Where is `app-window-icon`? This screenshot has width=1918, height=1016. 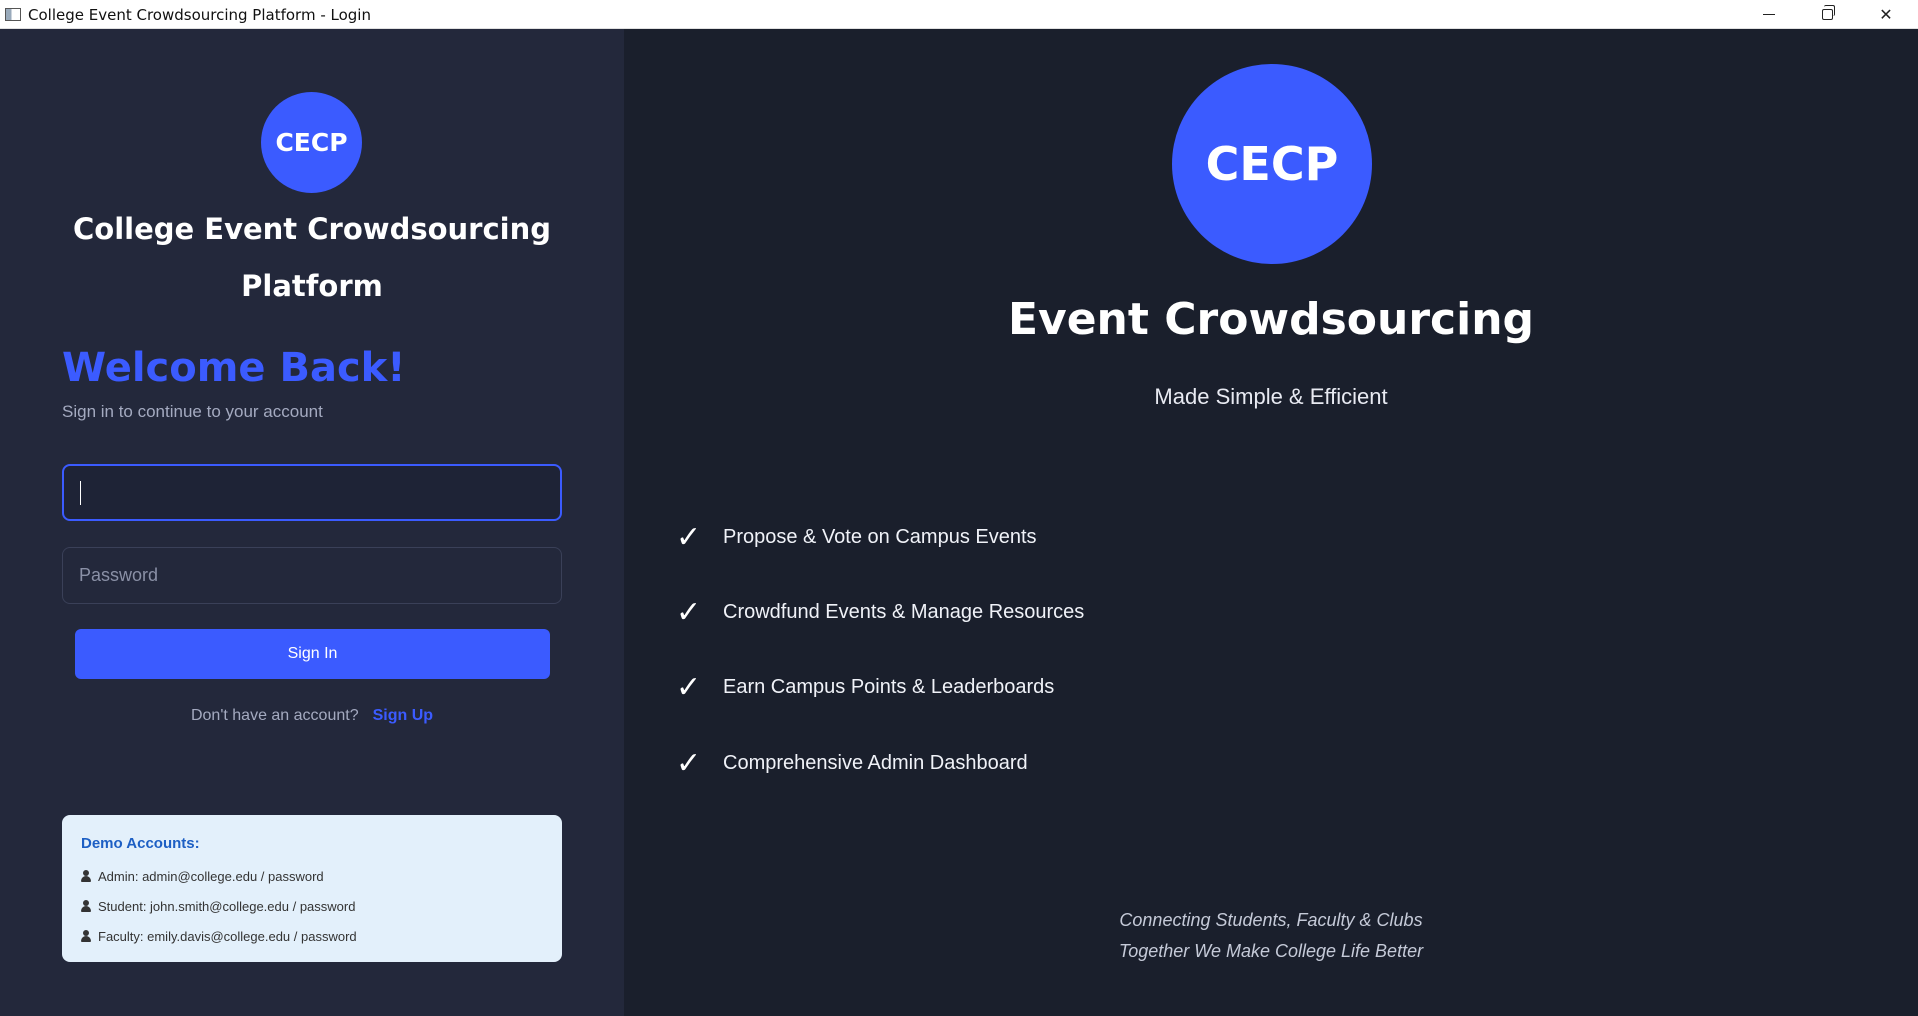 app-window-icon is located at coordinates (13, 14).